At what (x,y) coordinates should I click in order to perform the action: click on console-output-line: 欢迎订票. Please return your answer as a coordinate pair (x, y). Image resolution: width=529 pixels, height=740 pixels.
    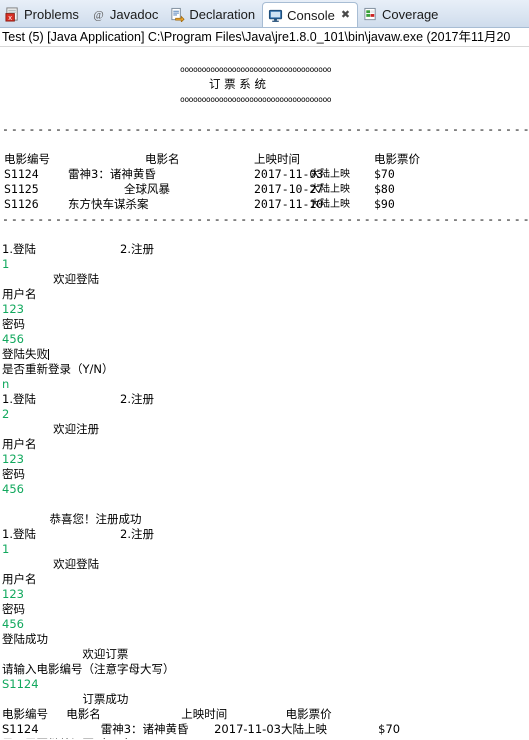
    Looking at the image, I should click on (65, 654).